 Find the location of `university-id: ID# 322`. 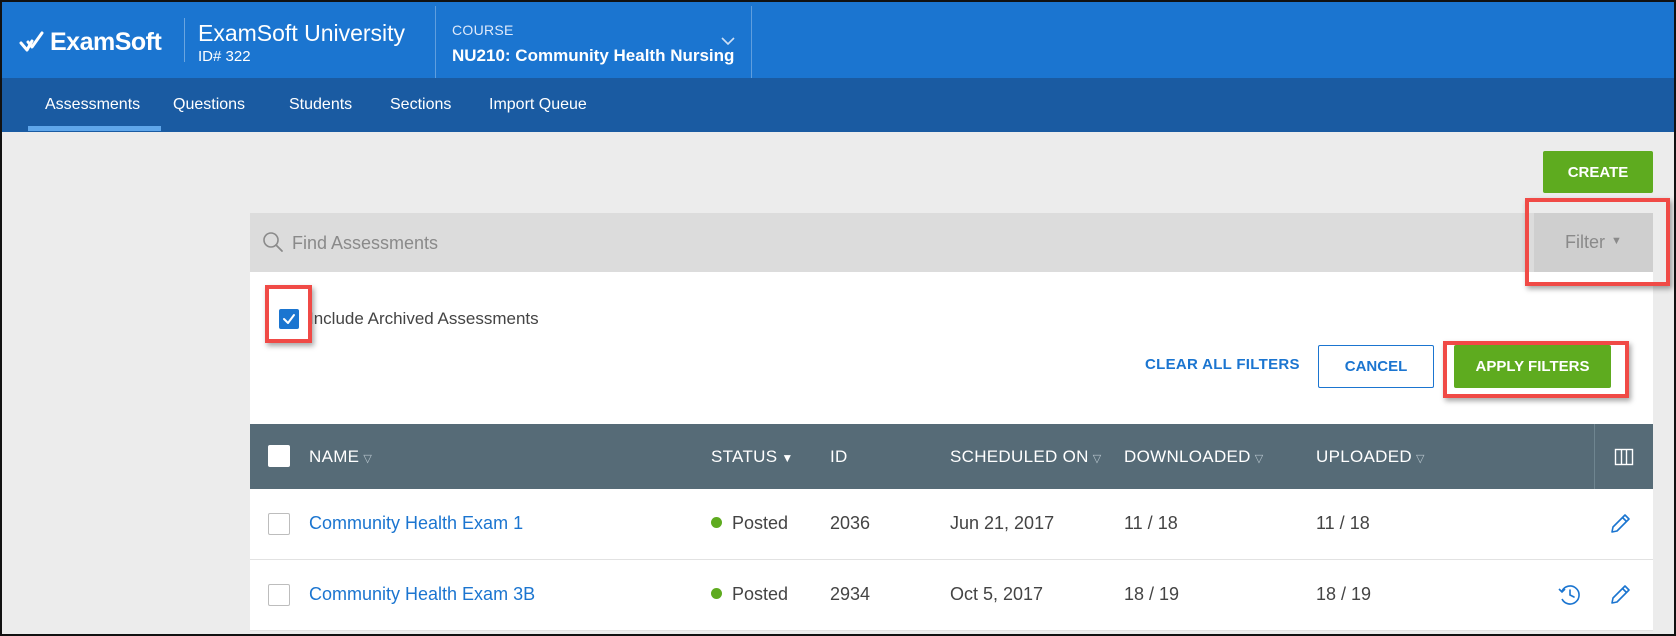

university-id: ID# 322 is located at coordinates (224, 56).